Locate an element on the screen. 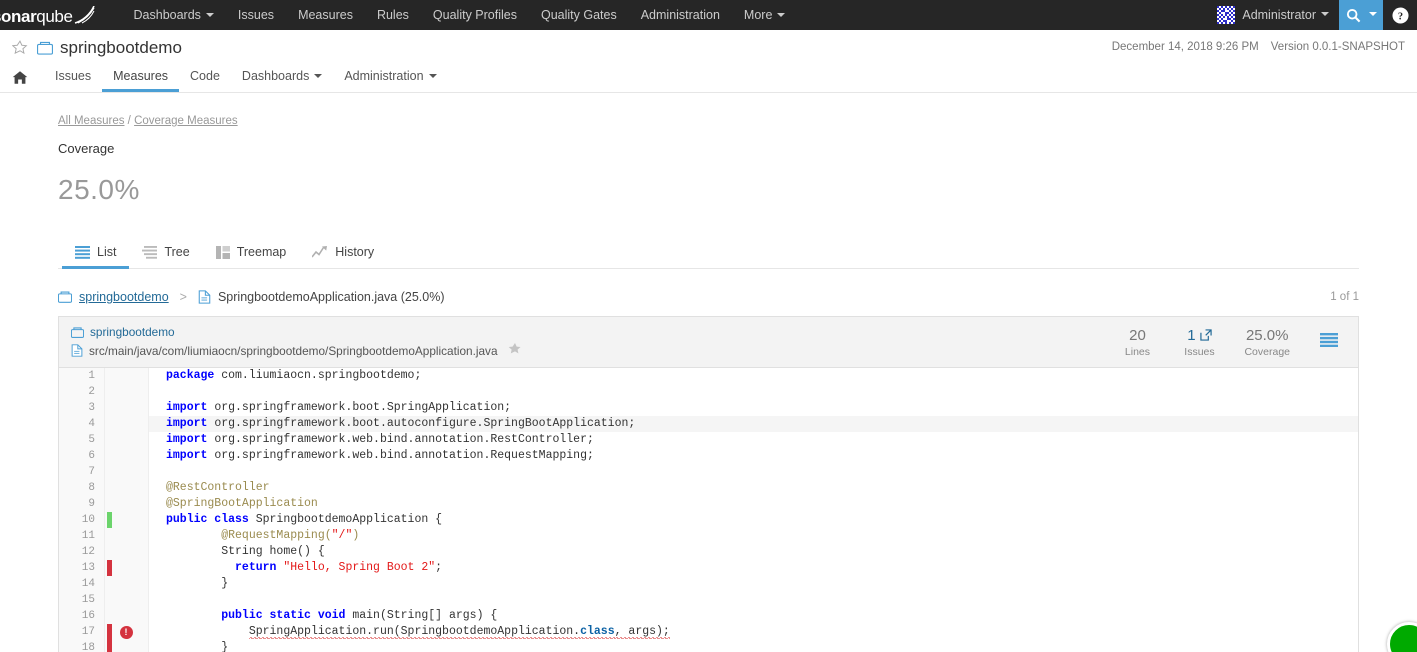 This screenshot has height=652, width=1417. code-line-text: @RestController is located at coordinates (753, 488).